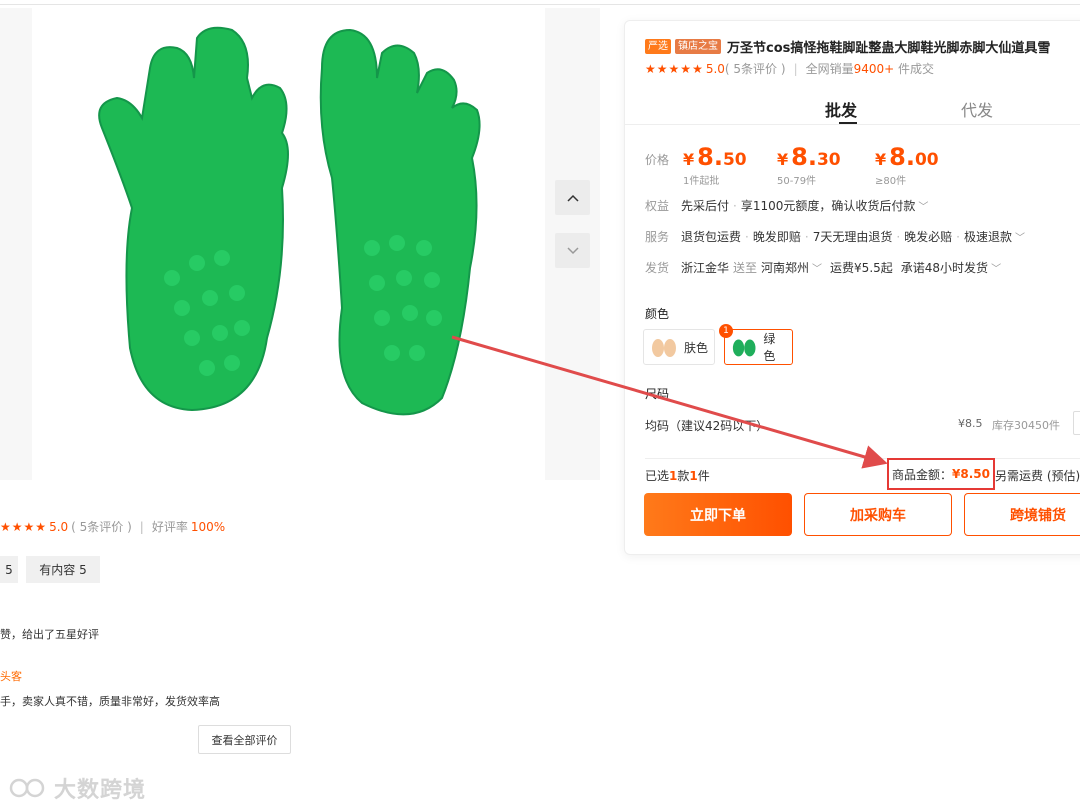 Image resolution: width=1080 pixels, height=810 pixels. Describe the element at coordinates (657, 237) in the screenshot. I see `service-label: 服务` at that location.